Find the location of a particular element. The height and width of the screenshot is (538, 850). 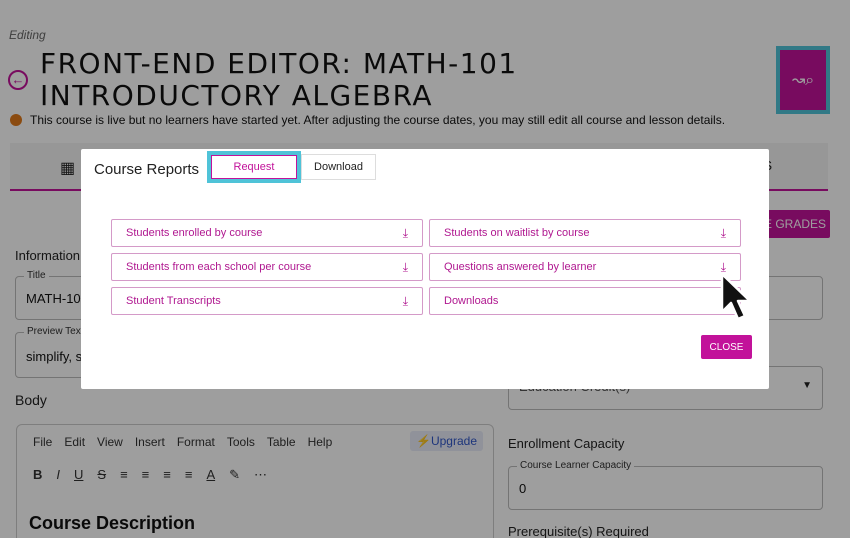

report-questions-answered: Questions answered by learner ⤓ is located at coordinates (585, 267).